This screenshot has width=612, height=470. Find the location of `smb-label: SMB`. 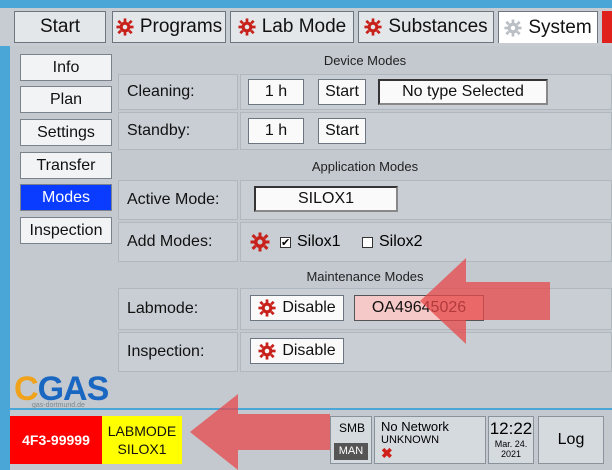

smb-label: SMB is located at coordinates (352, 428).